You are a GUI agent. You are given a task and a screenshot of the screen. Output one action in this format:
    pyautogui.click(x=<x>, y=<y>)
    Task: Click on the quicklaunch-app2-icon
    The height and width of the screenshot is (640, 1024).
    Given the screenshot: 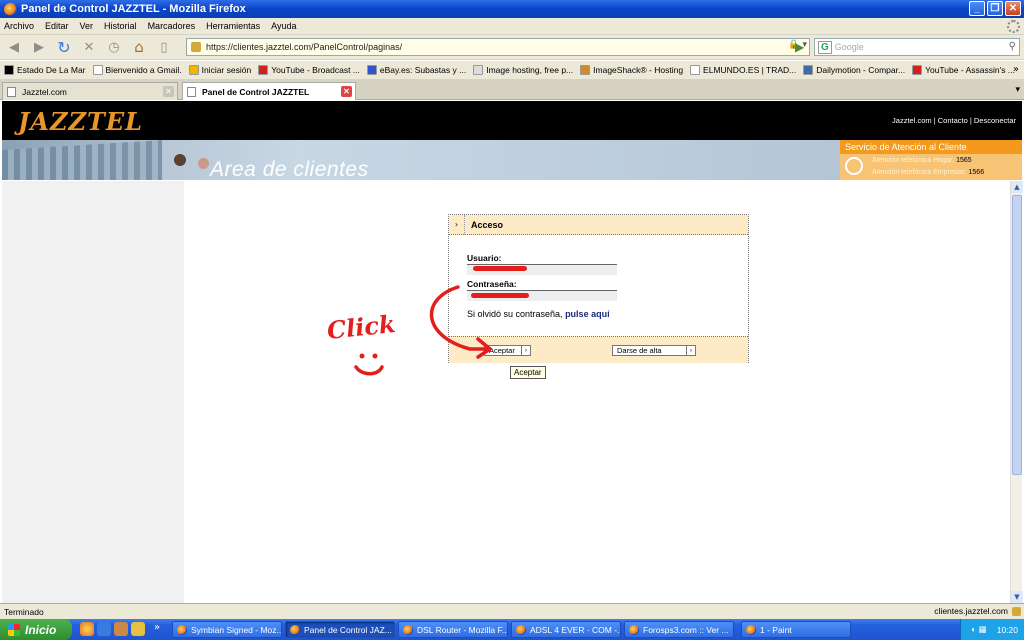 What is the action you would take?
    pyautogui.click(x=138, y=629)
    